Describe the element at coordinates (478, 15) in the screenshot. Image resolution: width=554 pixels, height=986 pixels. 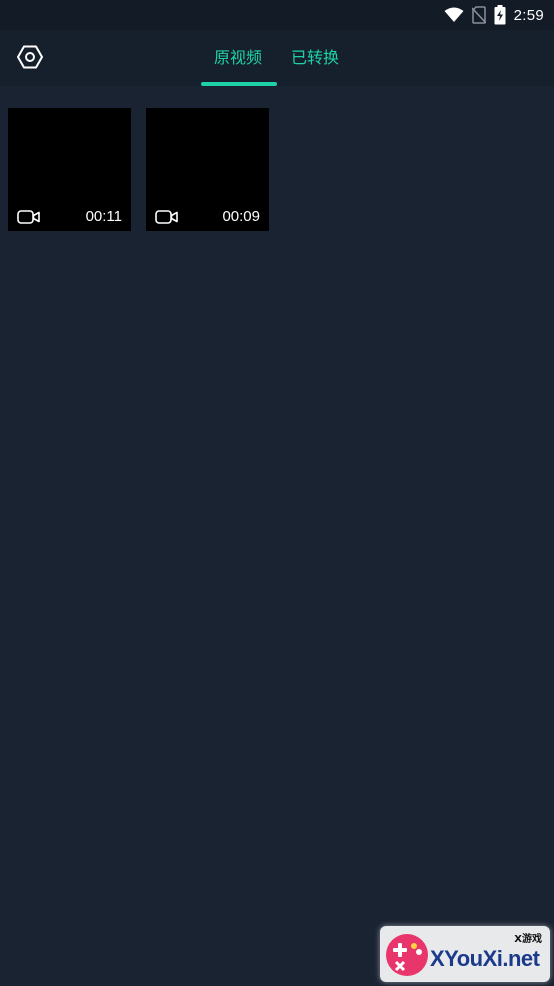
I see `no-sim-icon` at that location.